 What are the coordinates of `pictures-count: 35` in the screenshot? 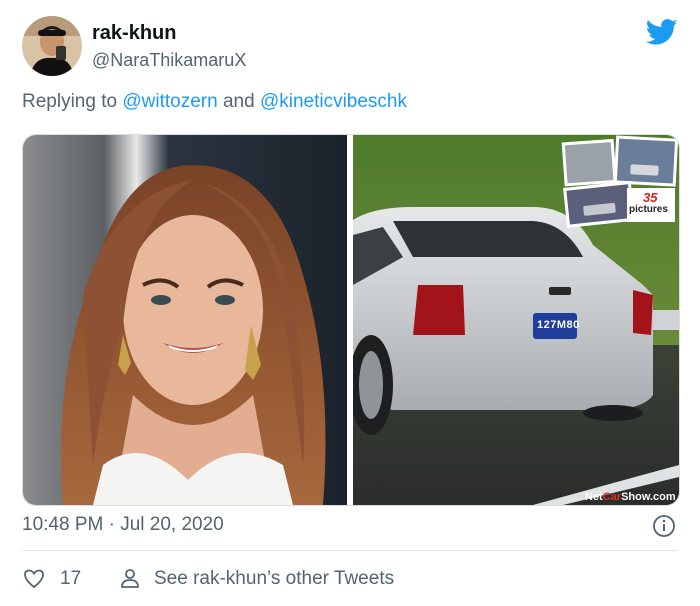 It's located at (650, 197).